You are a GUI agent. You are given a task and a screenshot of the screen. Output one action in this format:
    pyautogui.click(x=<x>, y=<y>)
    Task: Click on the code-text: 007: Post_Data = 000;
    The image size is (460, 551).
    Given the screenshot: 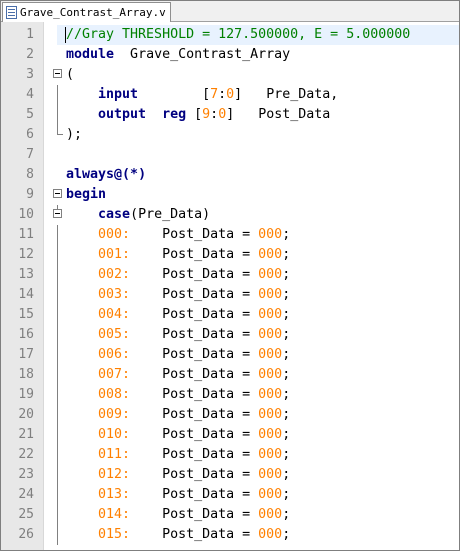 What is the action you would take?
    pyautogui.click(x=178, y=375)
    